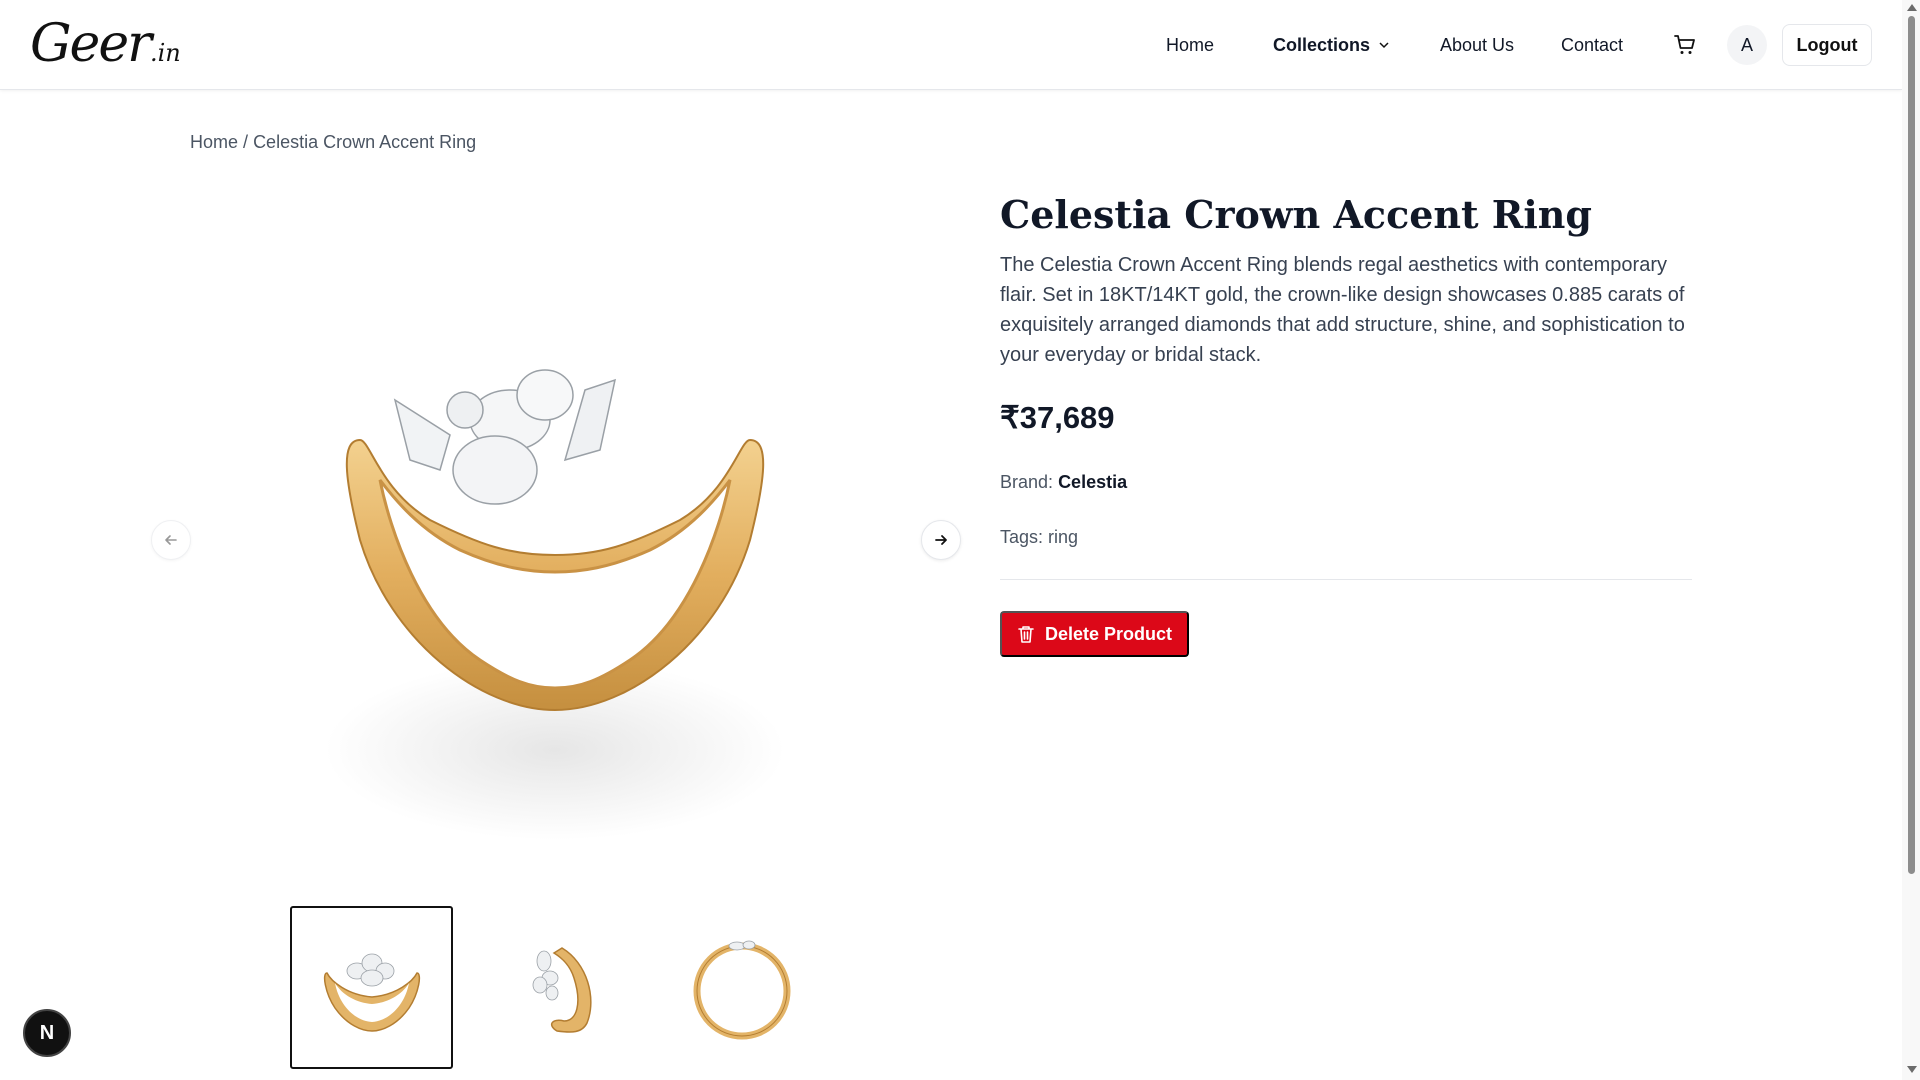  I want to click on nav-home-label: Home, so click(1190, 44).